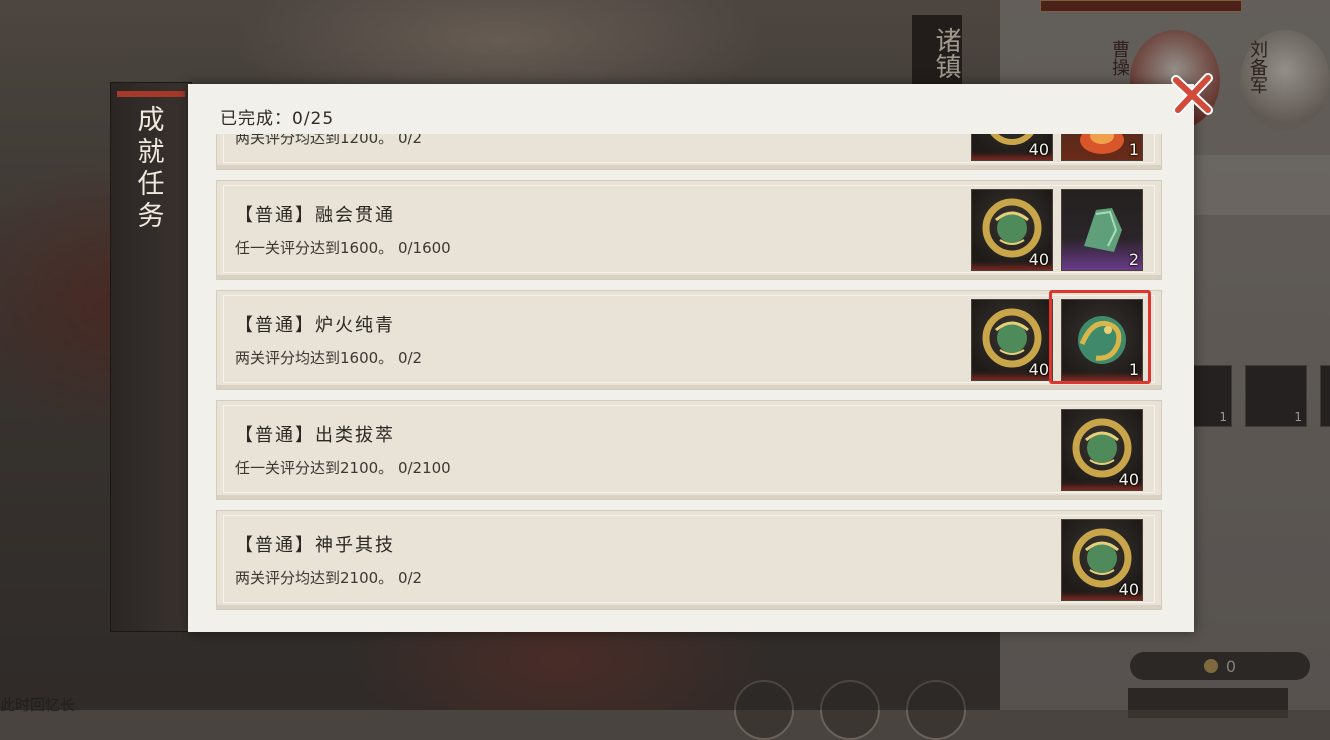 The height and width of the screenshot is (740, 1330). I want to click on task-title: 【普通】炉火纯青, so click(315, 325).